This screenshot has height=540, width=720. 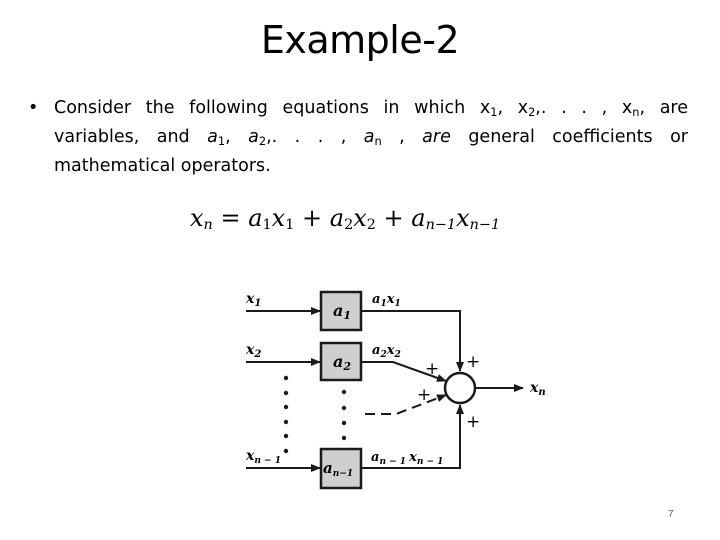 I want to click on sign-plus-path2: +, so click(x=432, y=369).